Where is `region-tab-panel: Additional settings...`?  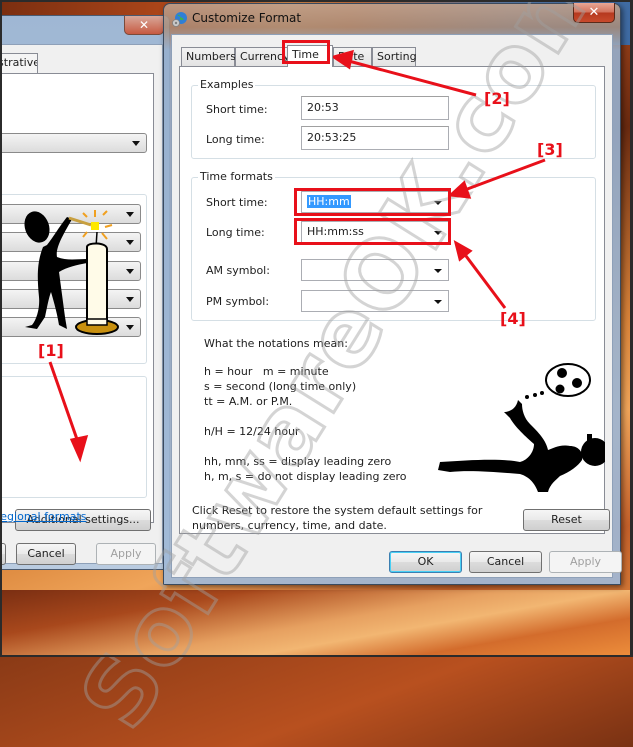
region-tab-panel: Additional settings... is located at coordinates (77, 302).